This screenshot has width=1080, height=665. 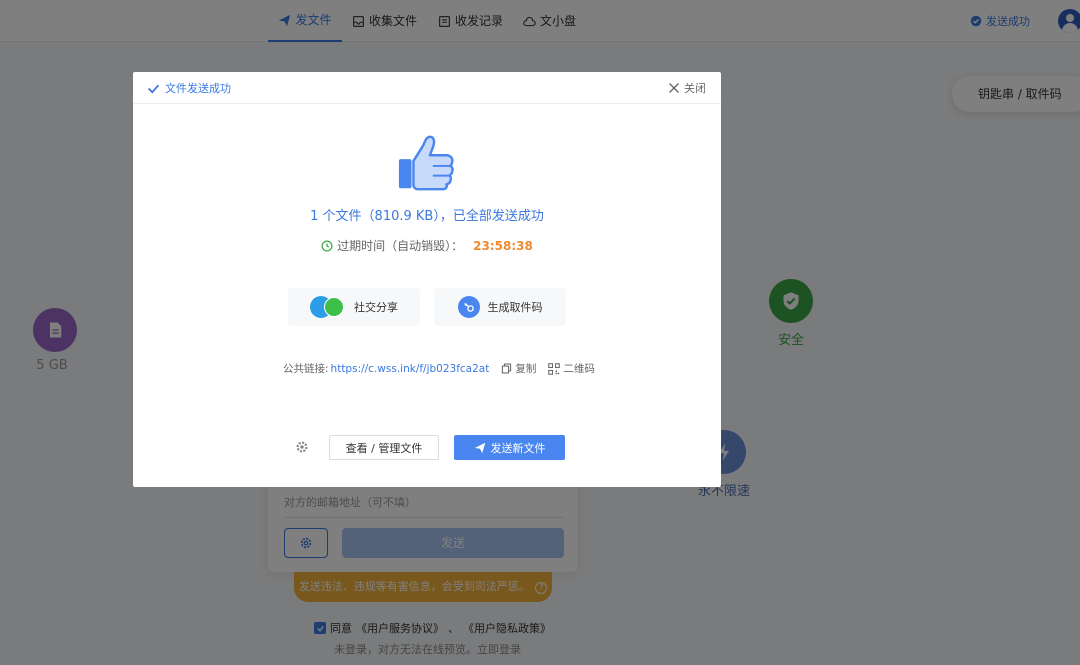 What do you see at coordinates (507, 368) in the screenshot?
I see `copy-icon` at bounding box center [507, 368].